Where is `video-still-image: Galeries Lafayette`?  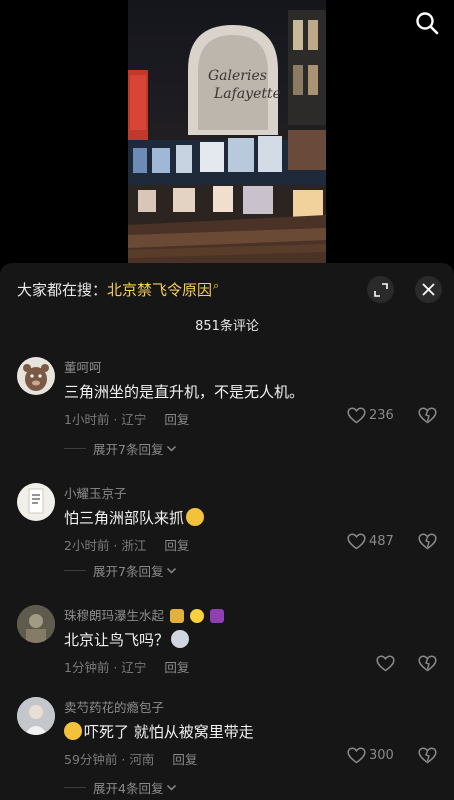 video-still-image: Galeries Lafayette is located at coordinates (227, 137).